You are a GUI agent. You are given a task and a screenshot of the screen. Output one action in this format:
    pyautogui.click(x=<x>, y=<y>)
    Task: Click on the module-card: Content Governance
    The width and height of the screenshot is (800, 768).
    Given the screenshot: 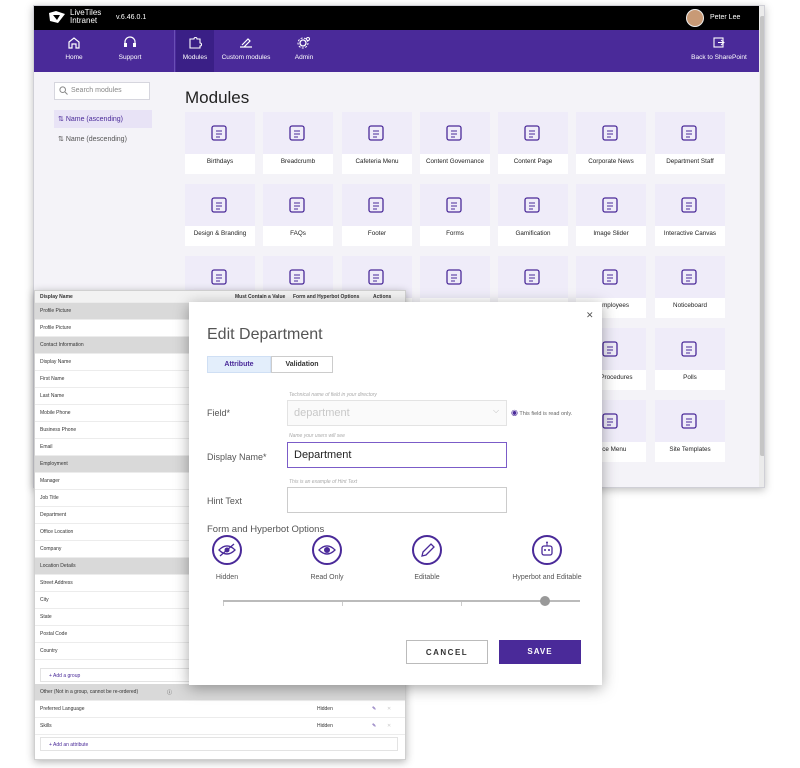 What is the action you would take?
    pyautogui.click(x=455, y=143)
    